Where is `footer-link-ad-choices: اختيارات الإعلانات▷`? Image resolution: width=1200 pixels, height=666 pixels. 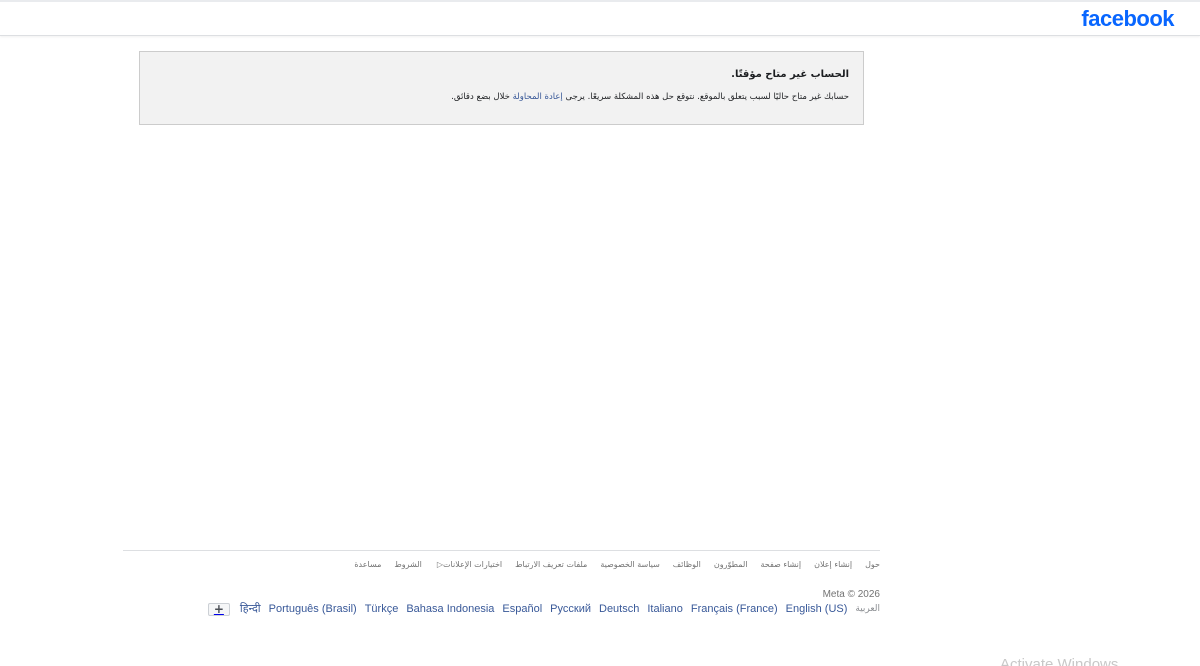 footer-link-ad-choices: اختيارات الإعلانات▷ is located at coordinates (468, 565).